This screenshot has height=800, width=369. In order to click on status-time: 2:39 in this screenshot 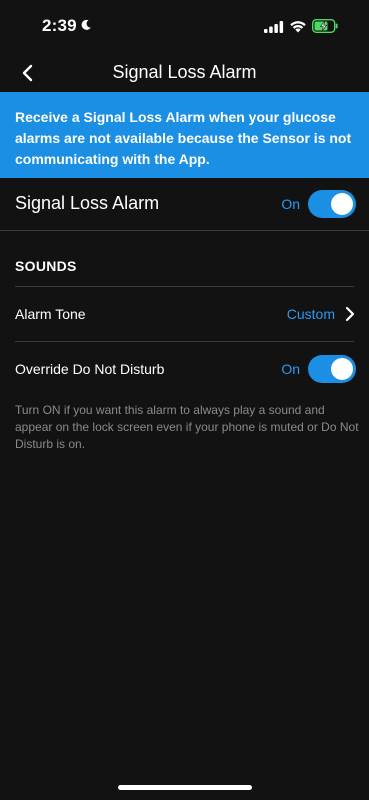, I will do `click(59, 25)`.